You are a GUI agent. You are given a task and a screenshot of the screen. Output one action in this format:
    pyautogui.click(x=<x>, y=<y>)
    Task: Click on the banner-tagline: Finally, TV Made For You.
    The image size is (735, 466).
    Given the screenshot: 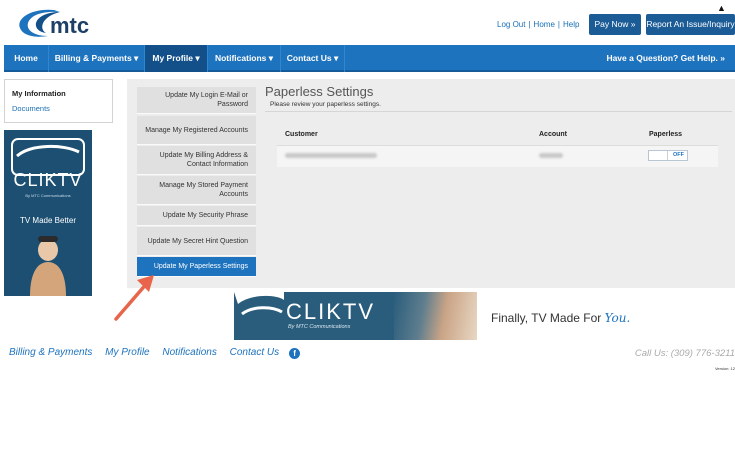 What is the action you would take?
    pyautogui.click(x=560, y=318)
    